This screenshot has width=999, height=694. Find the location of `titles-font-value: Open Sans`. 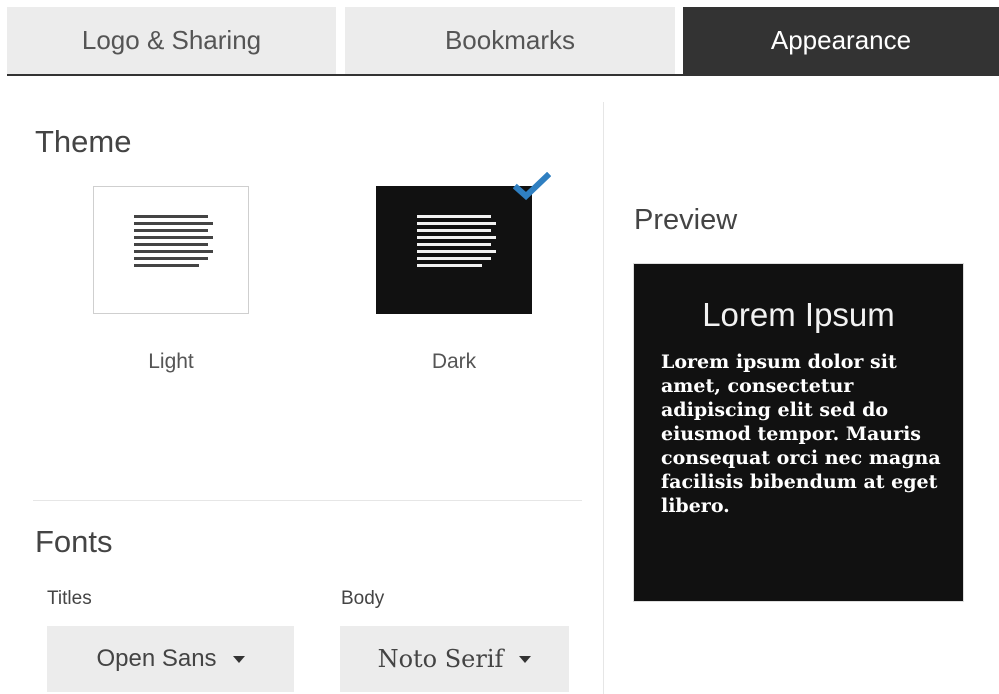

titles-font-value: Open Sans is located at coordinates (156, 658).